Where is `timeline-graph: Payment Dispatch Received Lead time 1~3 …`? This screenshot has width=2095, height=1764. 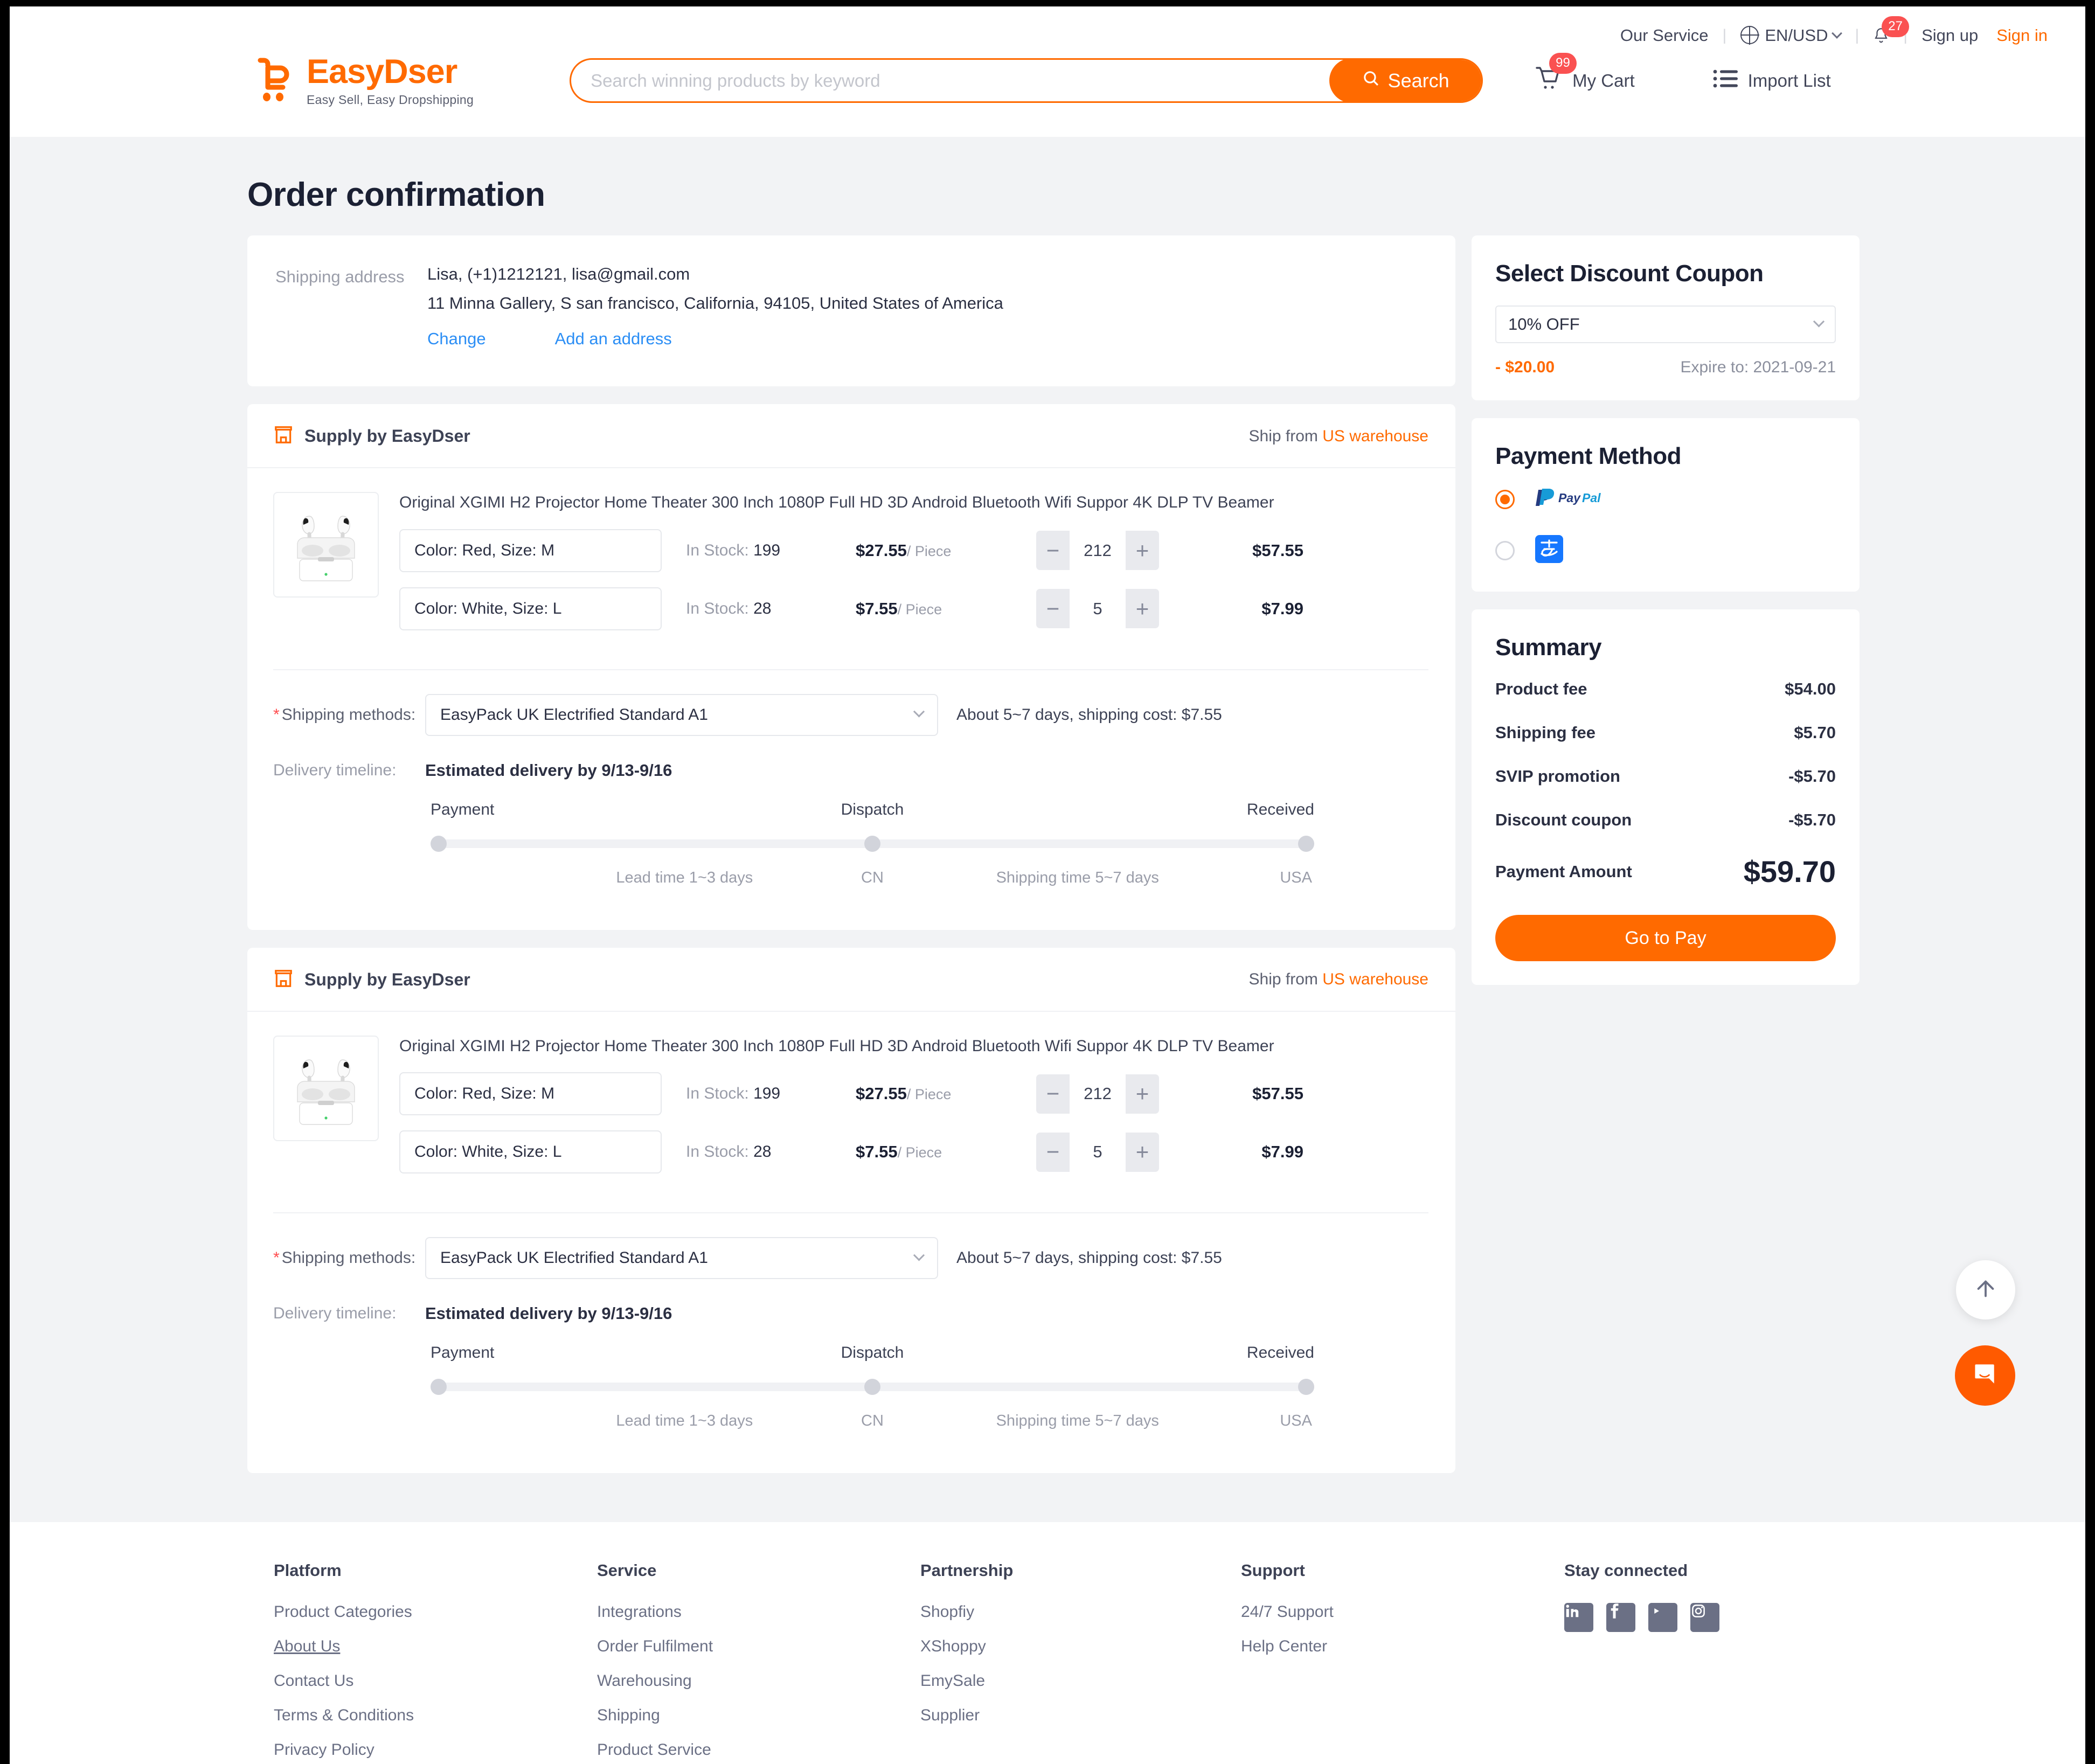
timeline-graph: Payment Dispatch Received Lead time 1~3 … is located at coordinates (872, 1392).